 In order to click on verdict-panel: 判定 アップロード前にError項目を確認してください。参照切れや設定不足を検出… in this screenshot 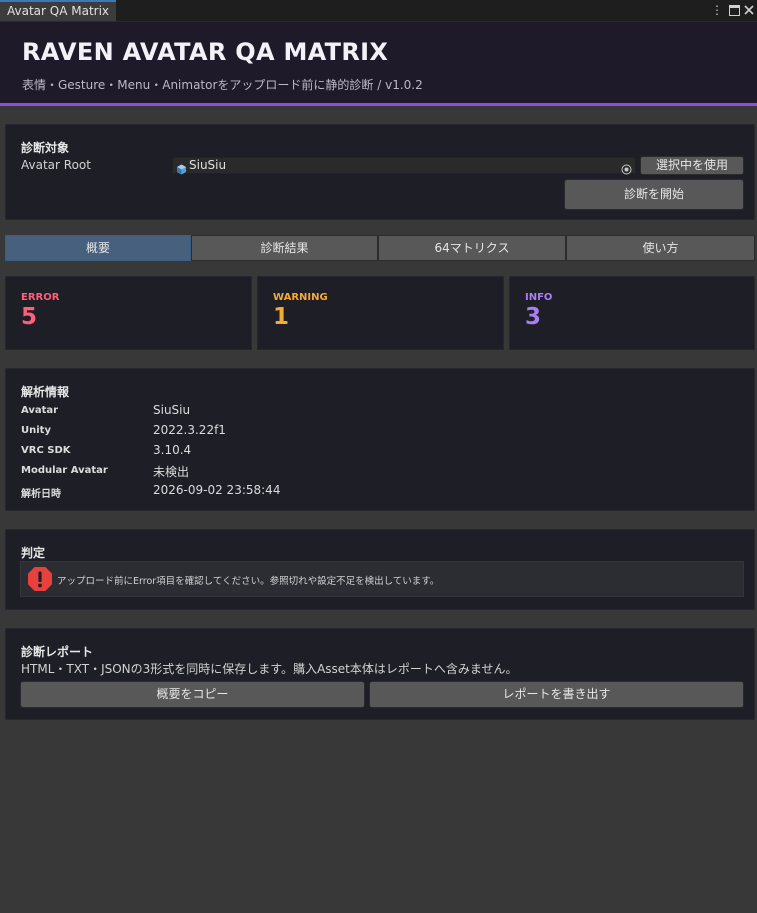, I will do `click(380, 569)`.